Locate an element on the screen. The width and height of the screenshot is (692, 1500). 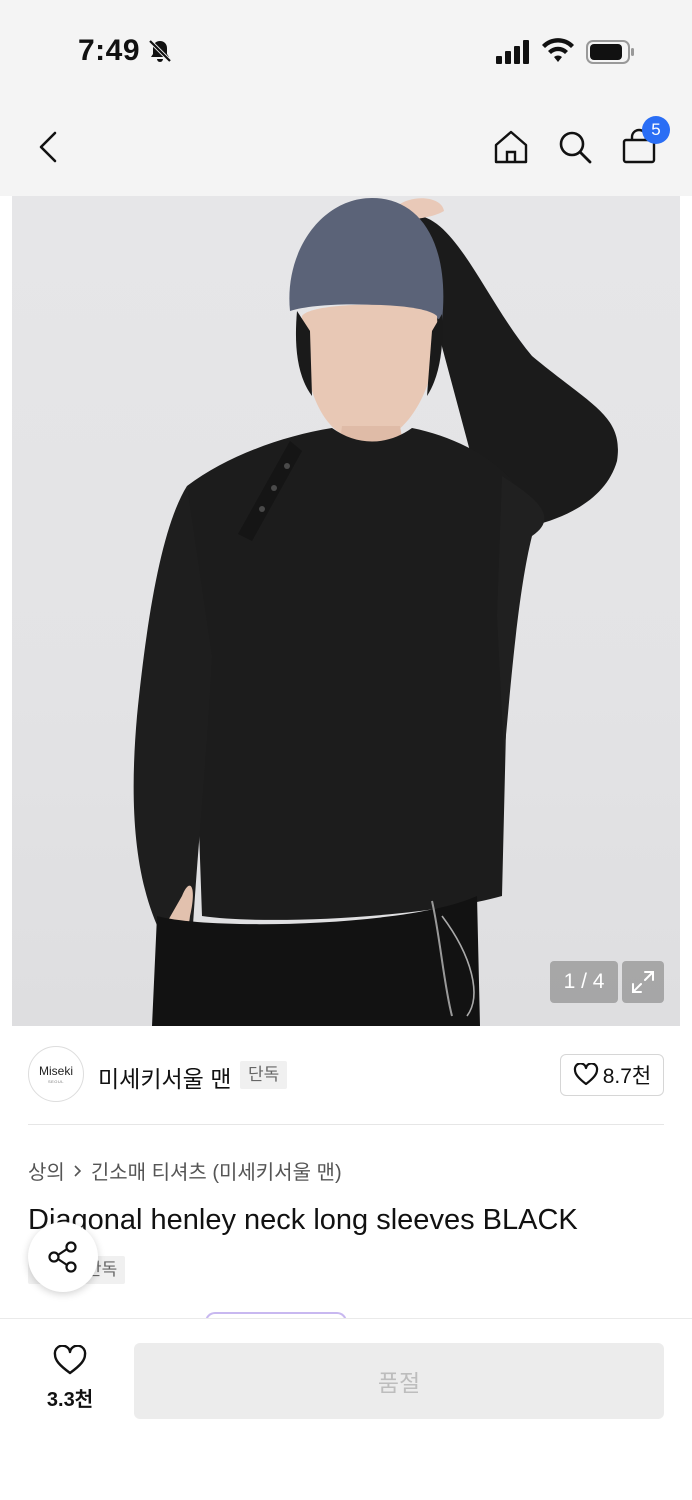
home-icon is located at coordinates (511, 147).